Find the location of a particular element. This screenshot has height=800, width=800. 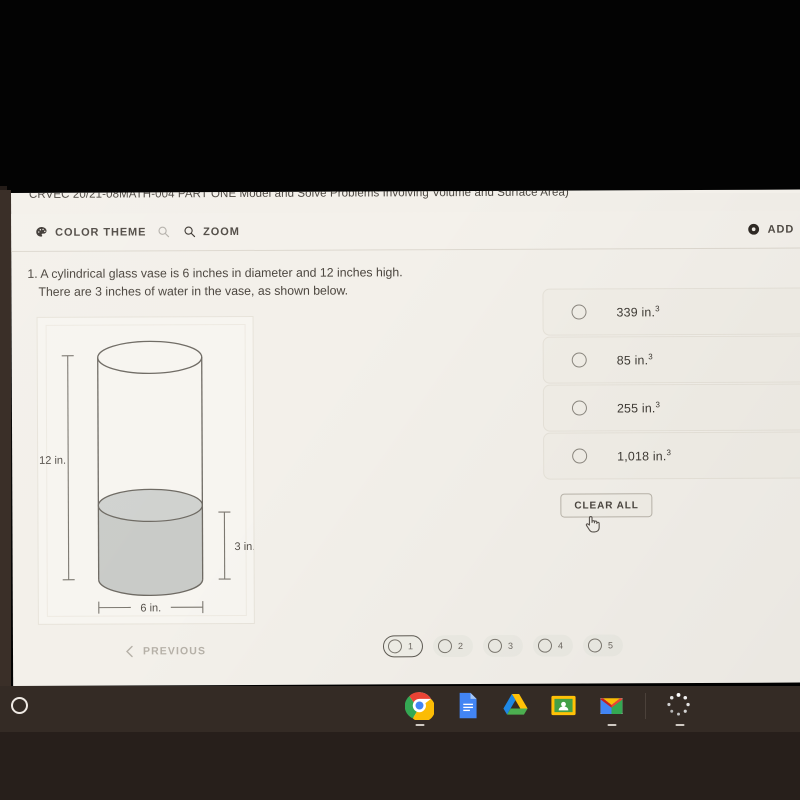

circle-dot-icon is located at coordinates (754, 229).